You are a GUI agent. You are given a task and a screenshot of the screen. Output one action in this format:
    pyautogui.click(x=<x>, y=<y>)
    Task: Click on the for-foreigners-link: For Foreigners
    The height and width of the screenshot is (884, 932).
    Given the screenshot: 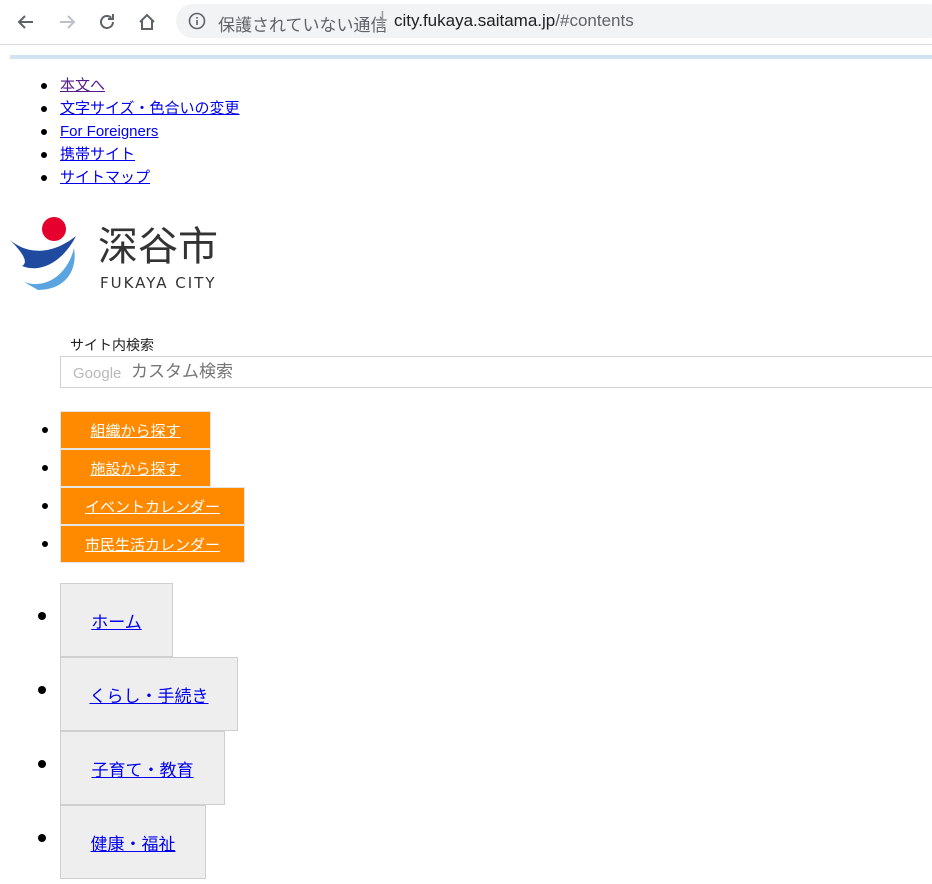 What is the action you would take?
    pyautogui.click(x=109, y=131)
    